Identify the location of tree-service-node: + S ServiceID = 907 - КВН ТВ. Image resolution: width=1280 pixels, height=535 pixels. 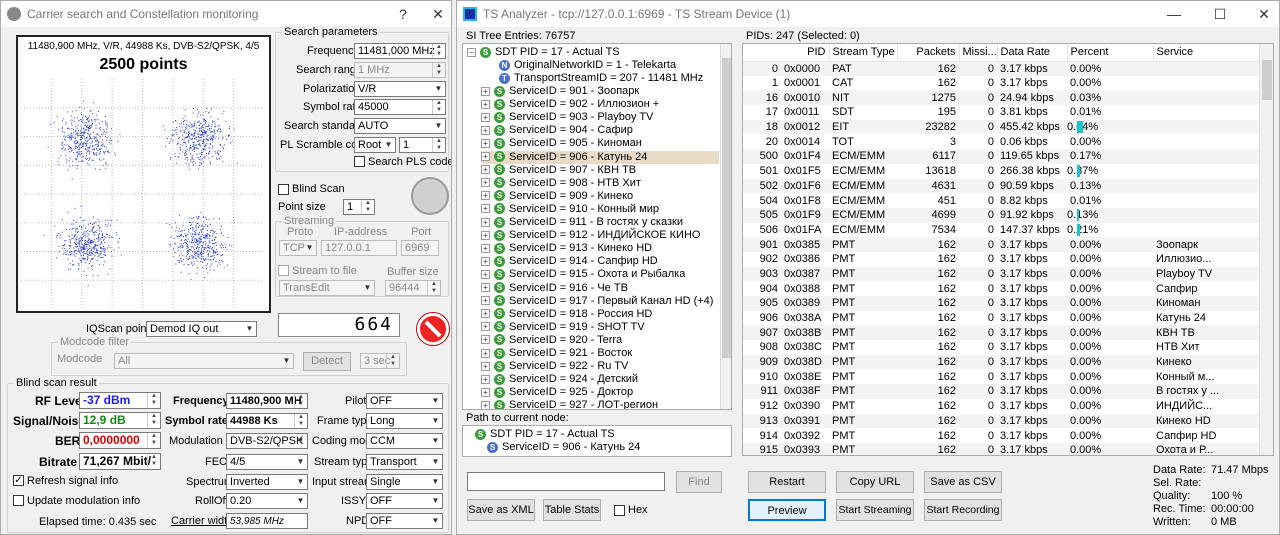
(600, 170).